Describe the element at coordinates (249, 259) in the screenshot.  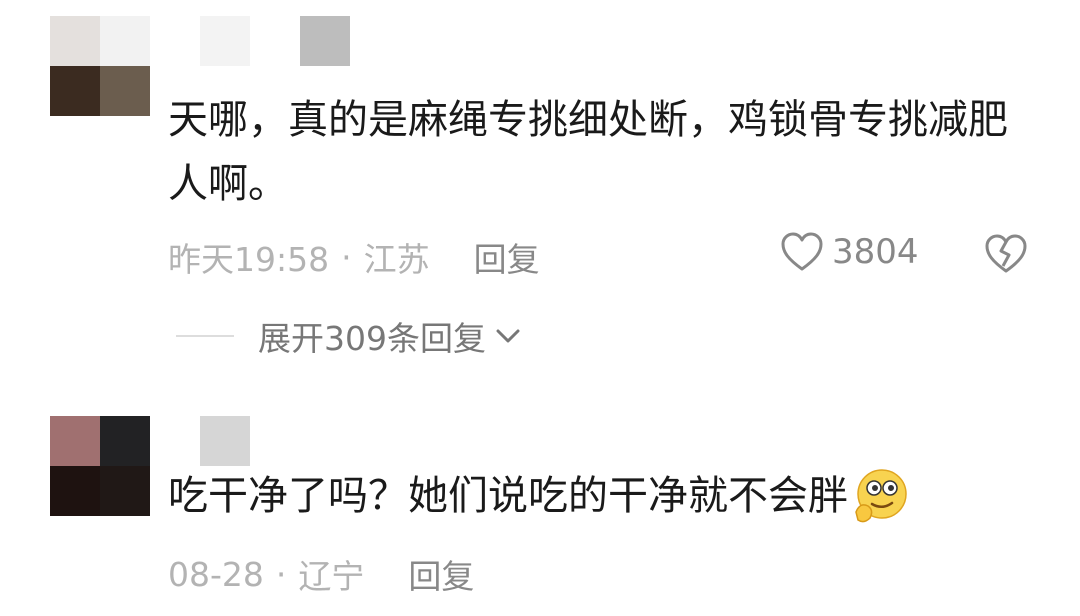
I see `comment-time: 昨天19:58` at that location.